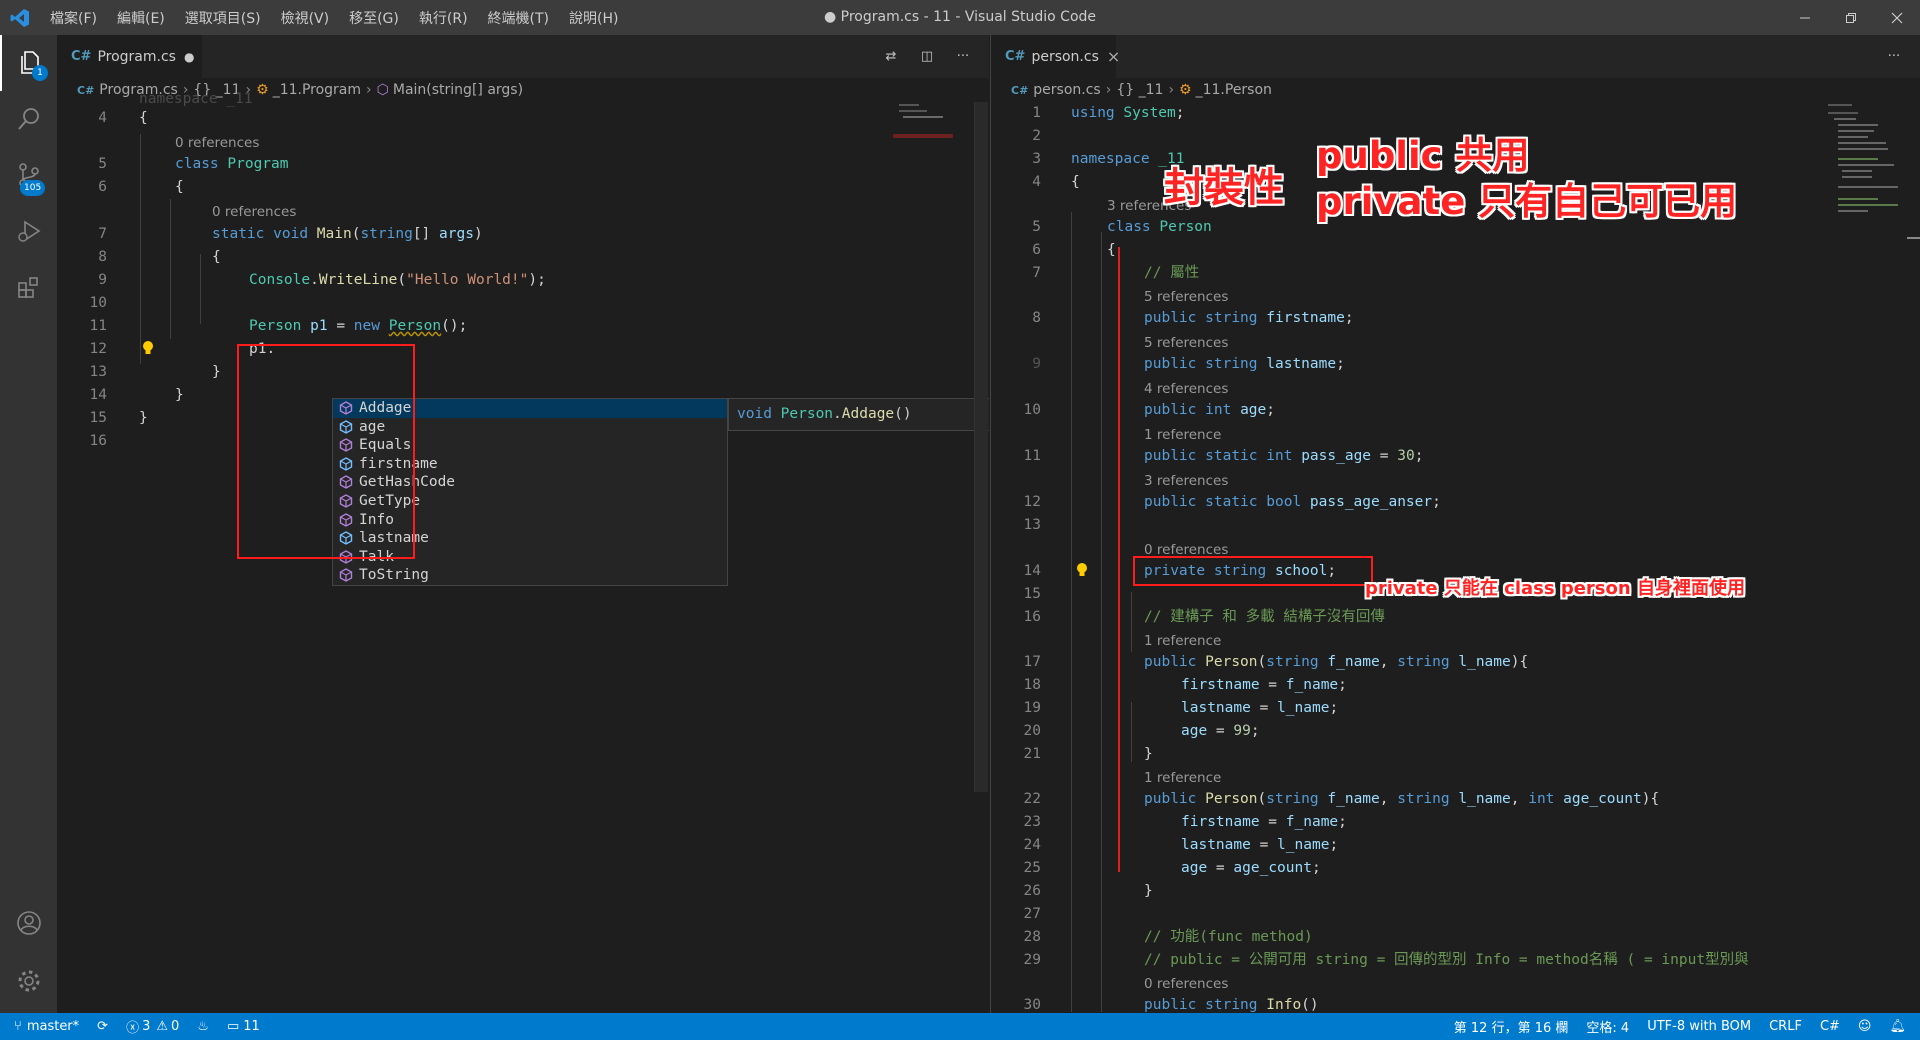 The image size is (1920, 1040). What do you see at coordinates (374, 18) in the screenshot?
I see `menu-go: 移至(G)` at bounding box center [374, 18].